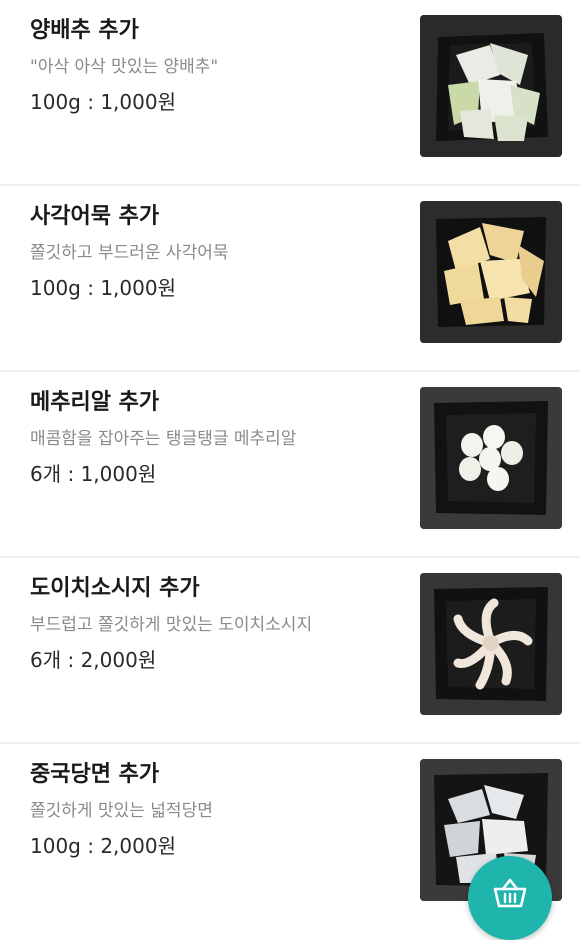 Image resolution: width=580 pixels, height=940 pixels. What do you see at coordinates (163, 439) in the screenshot?
I see `item-description: 매콤함을 잡아주는 탱글탱글 메추리알` at bounding box center [163, 439].